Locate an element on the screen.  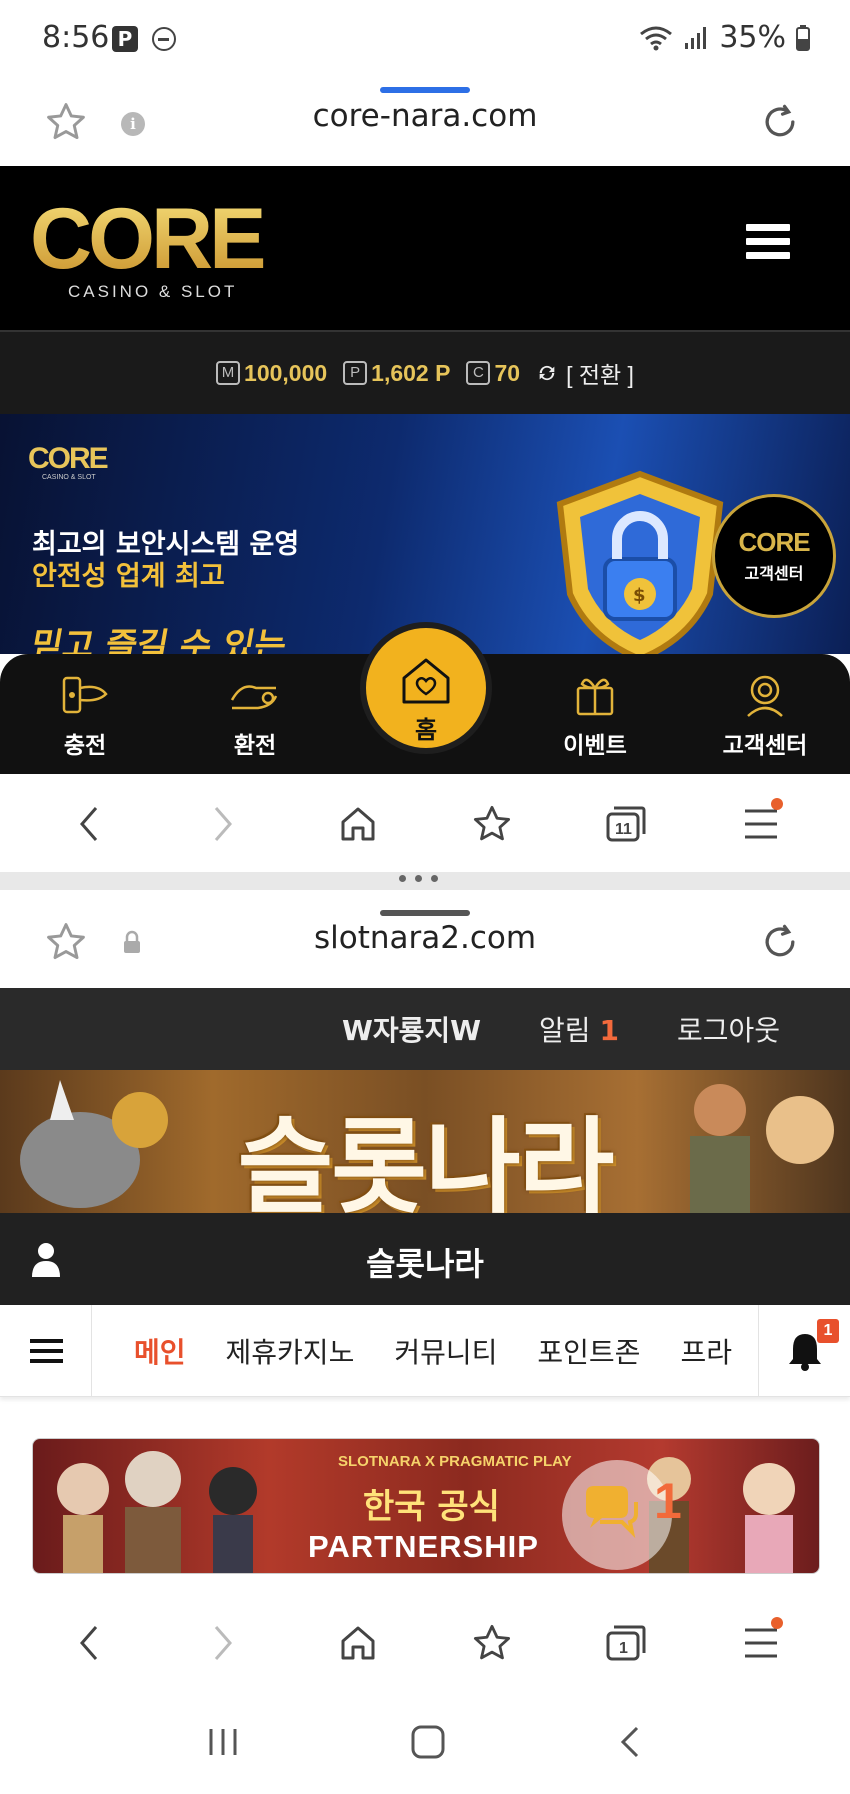
recent-apps-icon is located at coordinates (223, 1742).